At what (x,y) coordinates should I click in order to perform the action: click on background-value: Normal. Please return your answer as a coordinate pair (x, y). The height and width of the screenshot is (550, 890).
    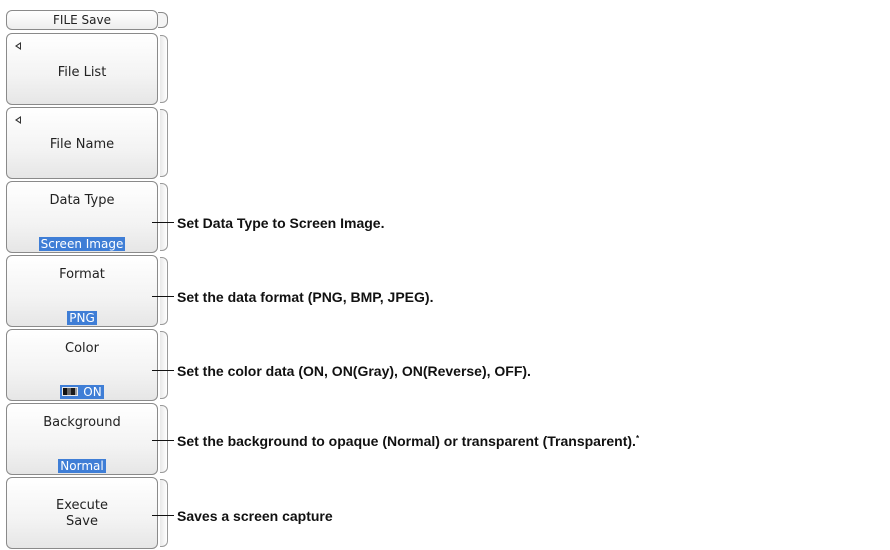
    Looking at the image, I should click on (82, 464).